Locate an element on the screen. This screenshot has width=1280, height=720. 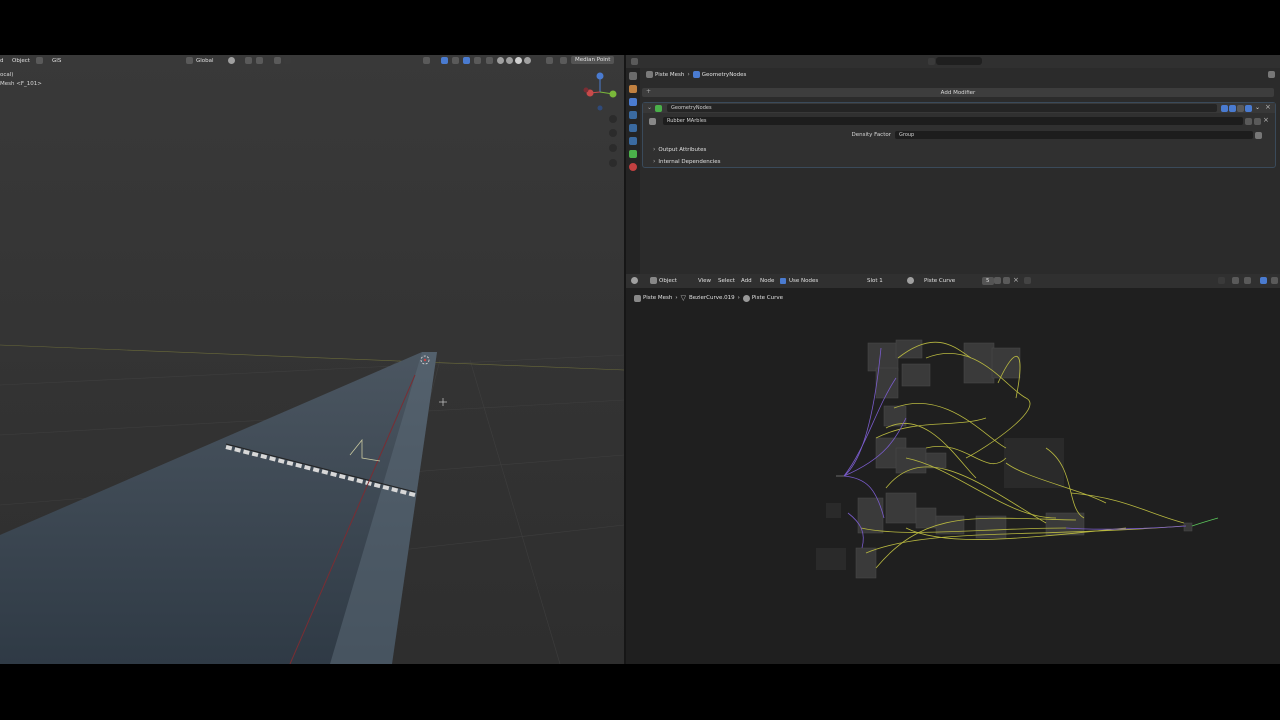
remove-modifier-icon: × is located at coordinates (1268, 107).